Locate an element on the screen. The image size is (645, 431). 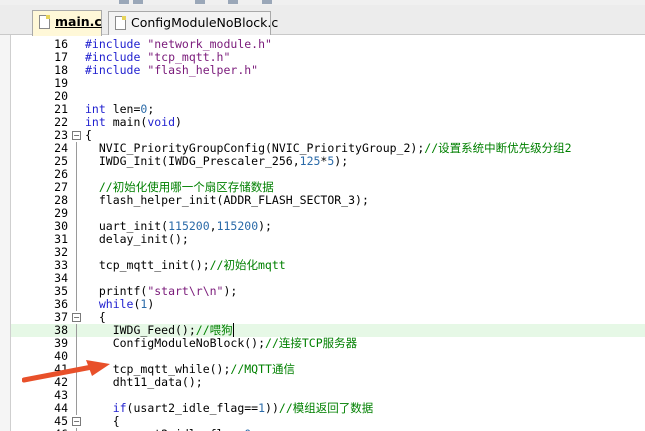
code-line: 36 while(1) is located at coordinates (328, 304).